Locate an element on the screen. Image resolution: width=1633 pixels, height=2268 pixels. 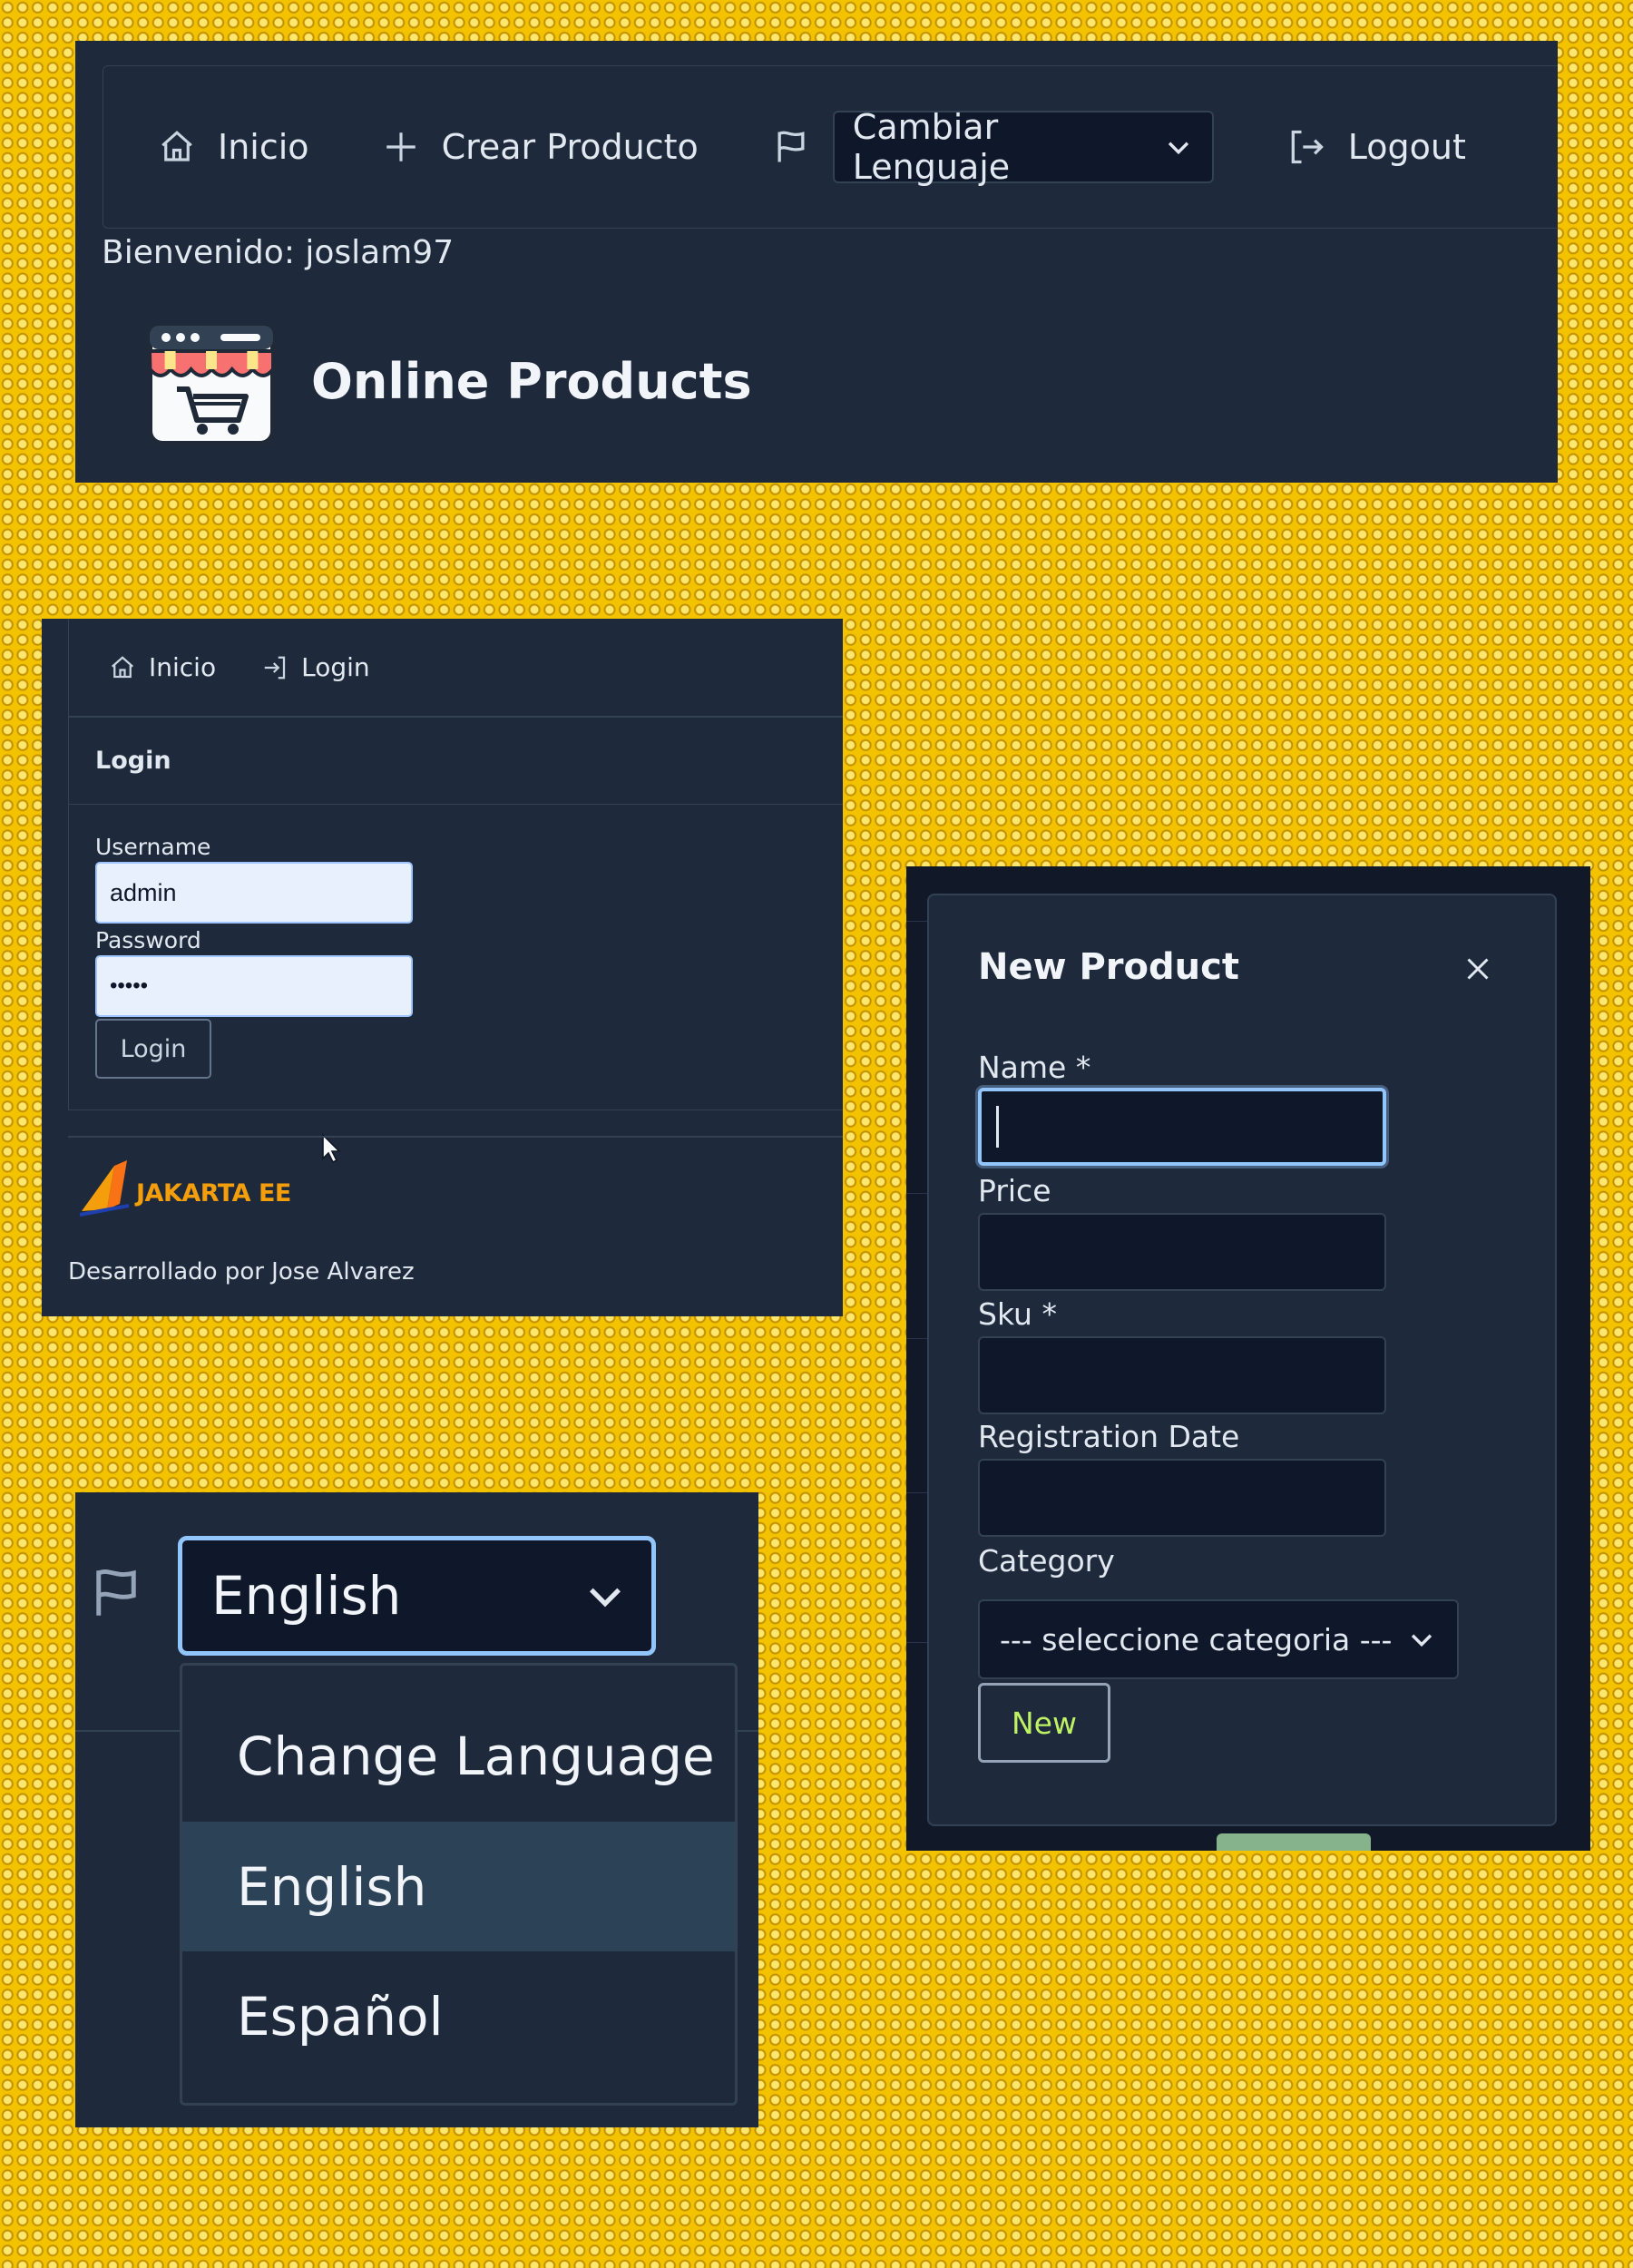
nav-logout-link: Logout is located at coordinates (1376, 147).